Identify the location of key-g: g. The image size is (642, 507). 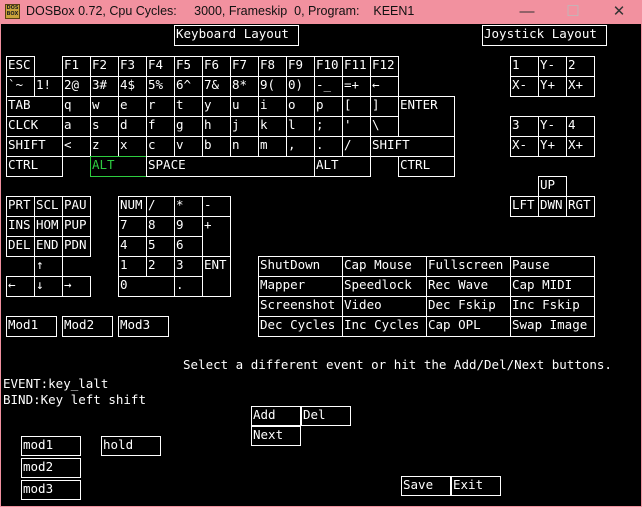
(188, 126).